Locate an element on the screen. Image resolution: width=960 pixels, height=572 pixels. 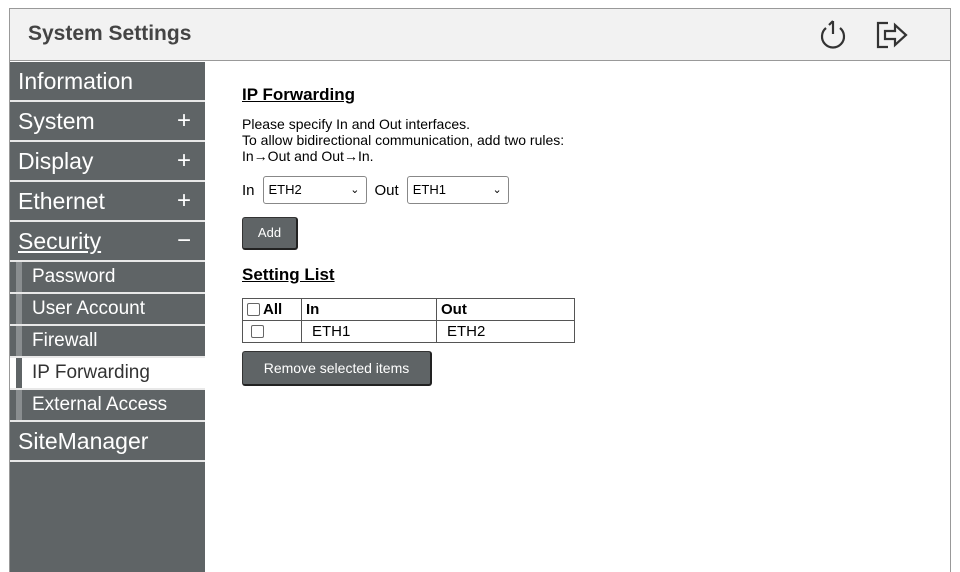
sidebar-subitem-external-access: External Access is located at coordinates (107, 406).